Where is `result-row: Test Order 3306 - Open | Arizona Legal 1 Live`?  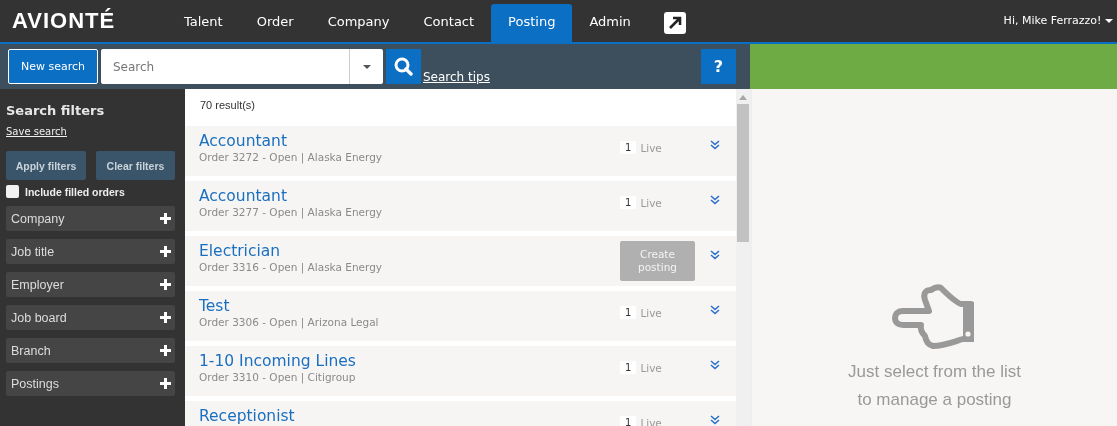 result-row: Test Order 3306 - Open | Arizona Legal 1 Live is located at coordinates (460, 316).